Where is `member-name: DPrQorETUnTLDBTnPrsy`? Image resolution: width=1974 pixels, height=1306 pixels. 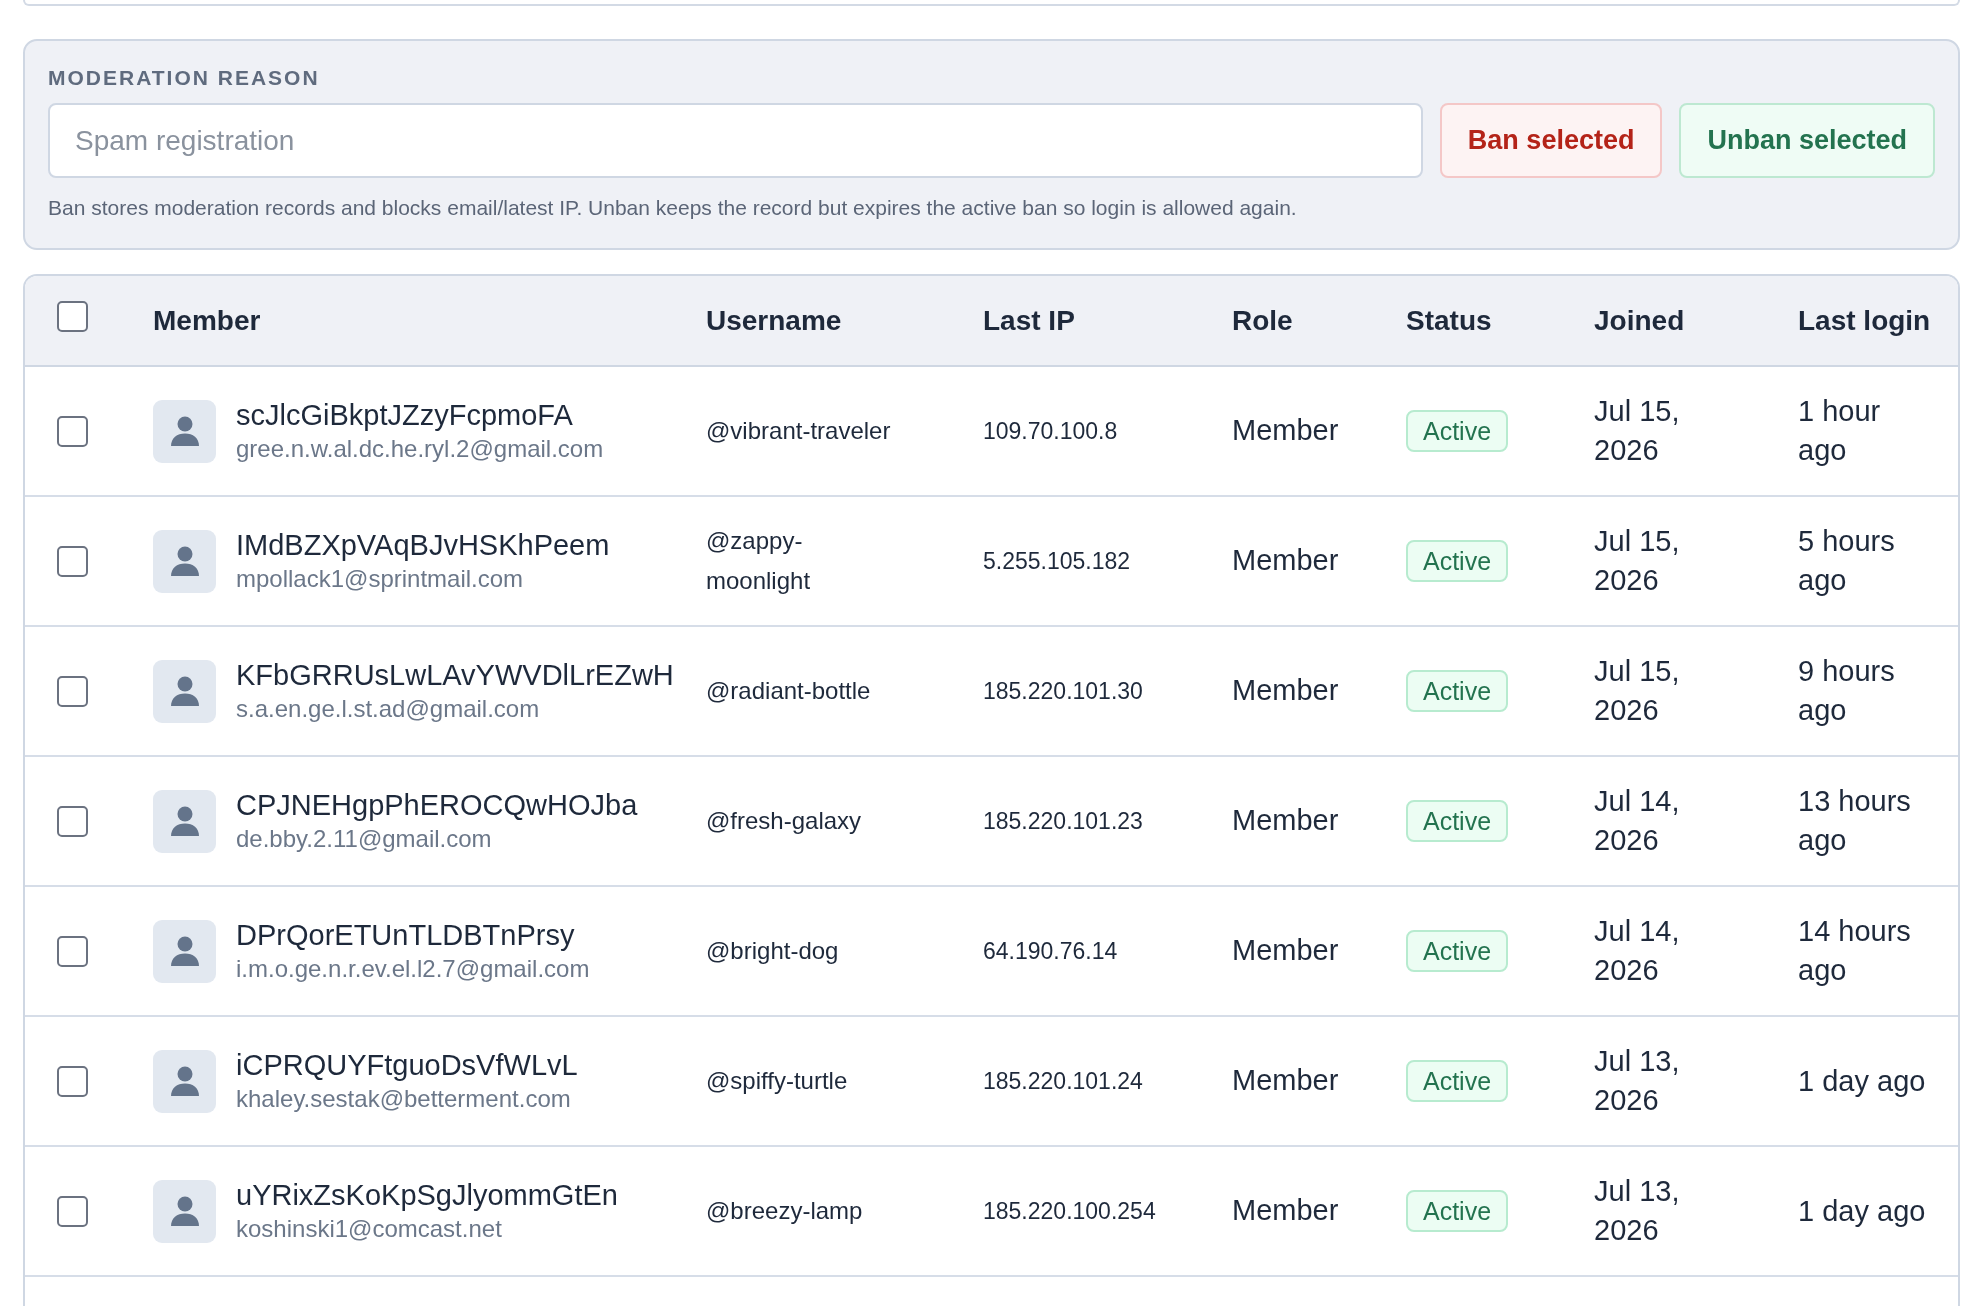
member-name: DPrQorETUnTLDBTnPrsy is located at coordinates (406, 935).